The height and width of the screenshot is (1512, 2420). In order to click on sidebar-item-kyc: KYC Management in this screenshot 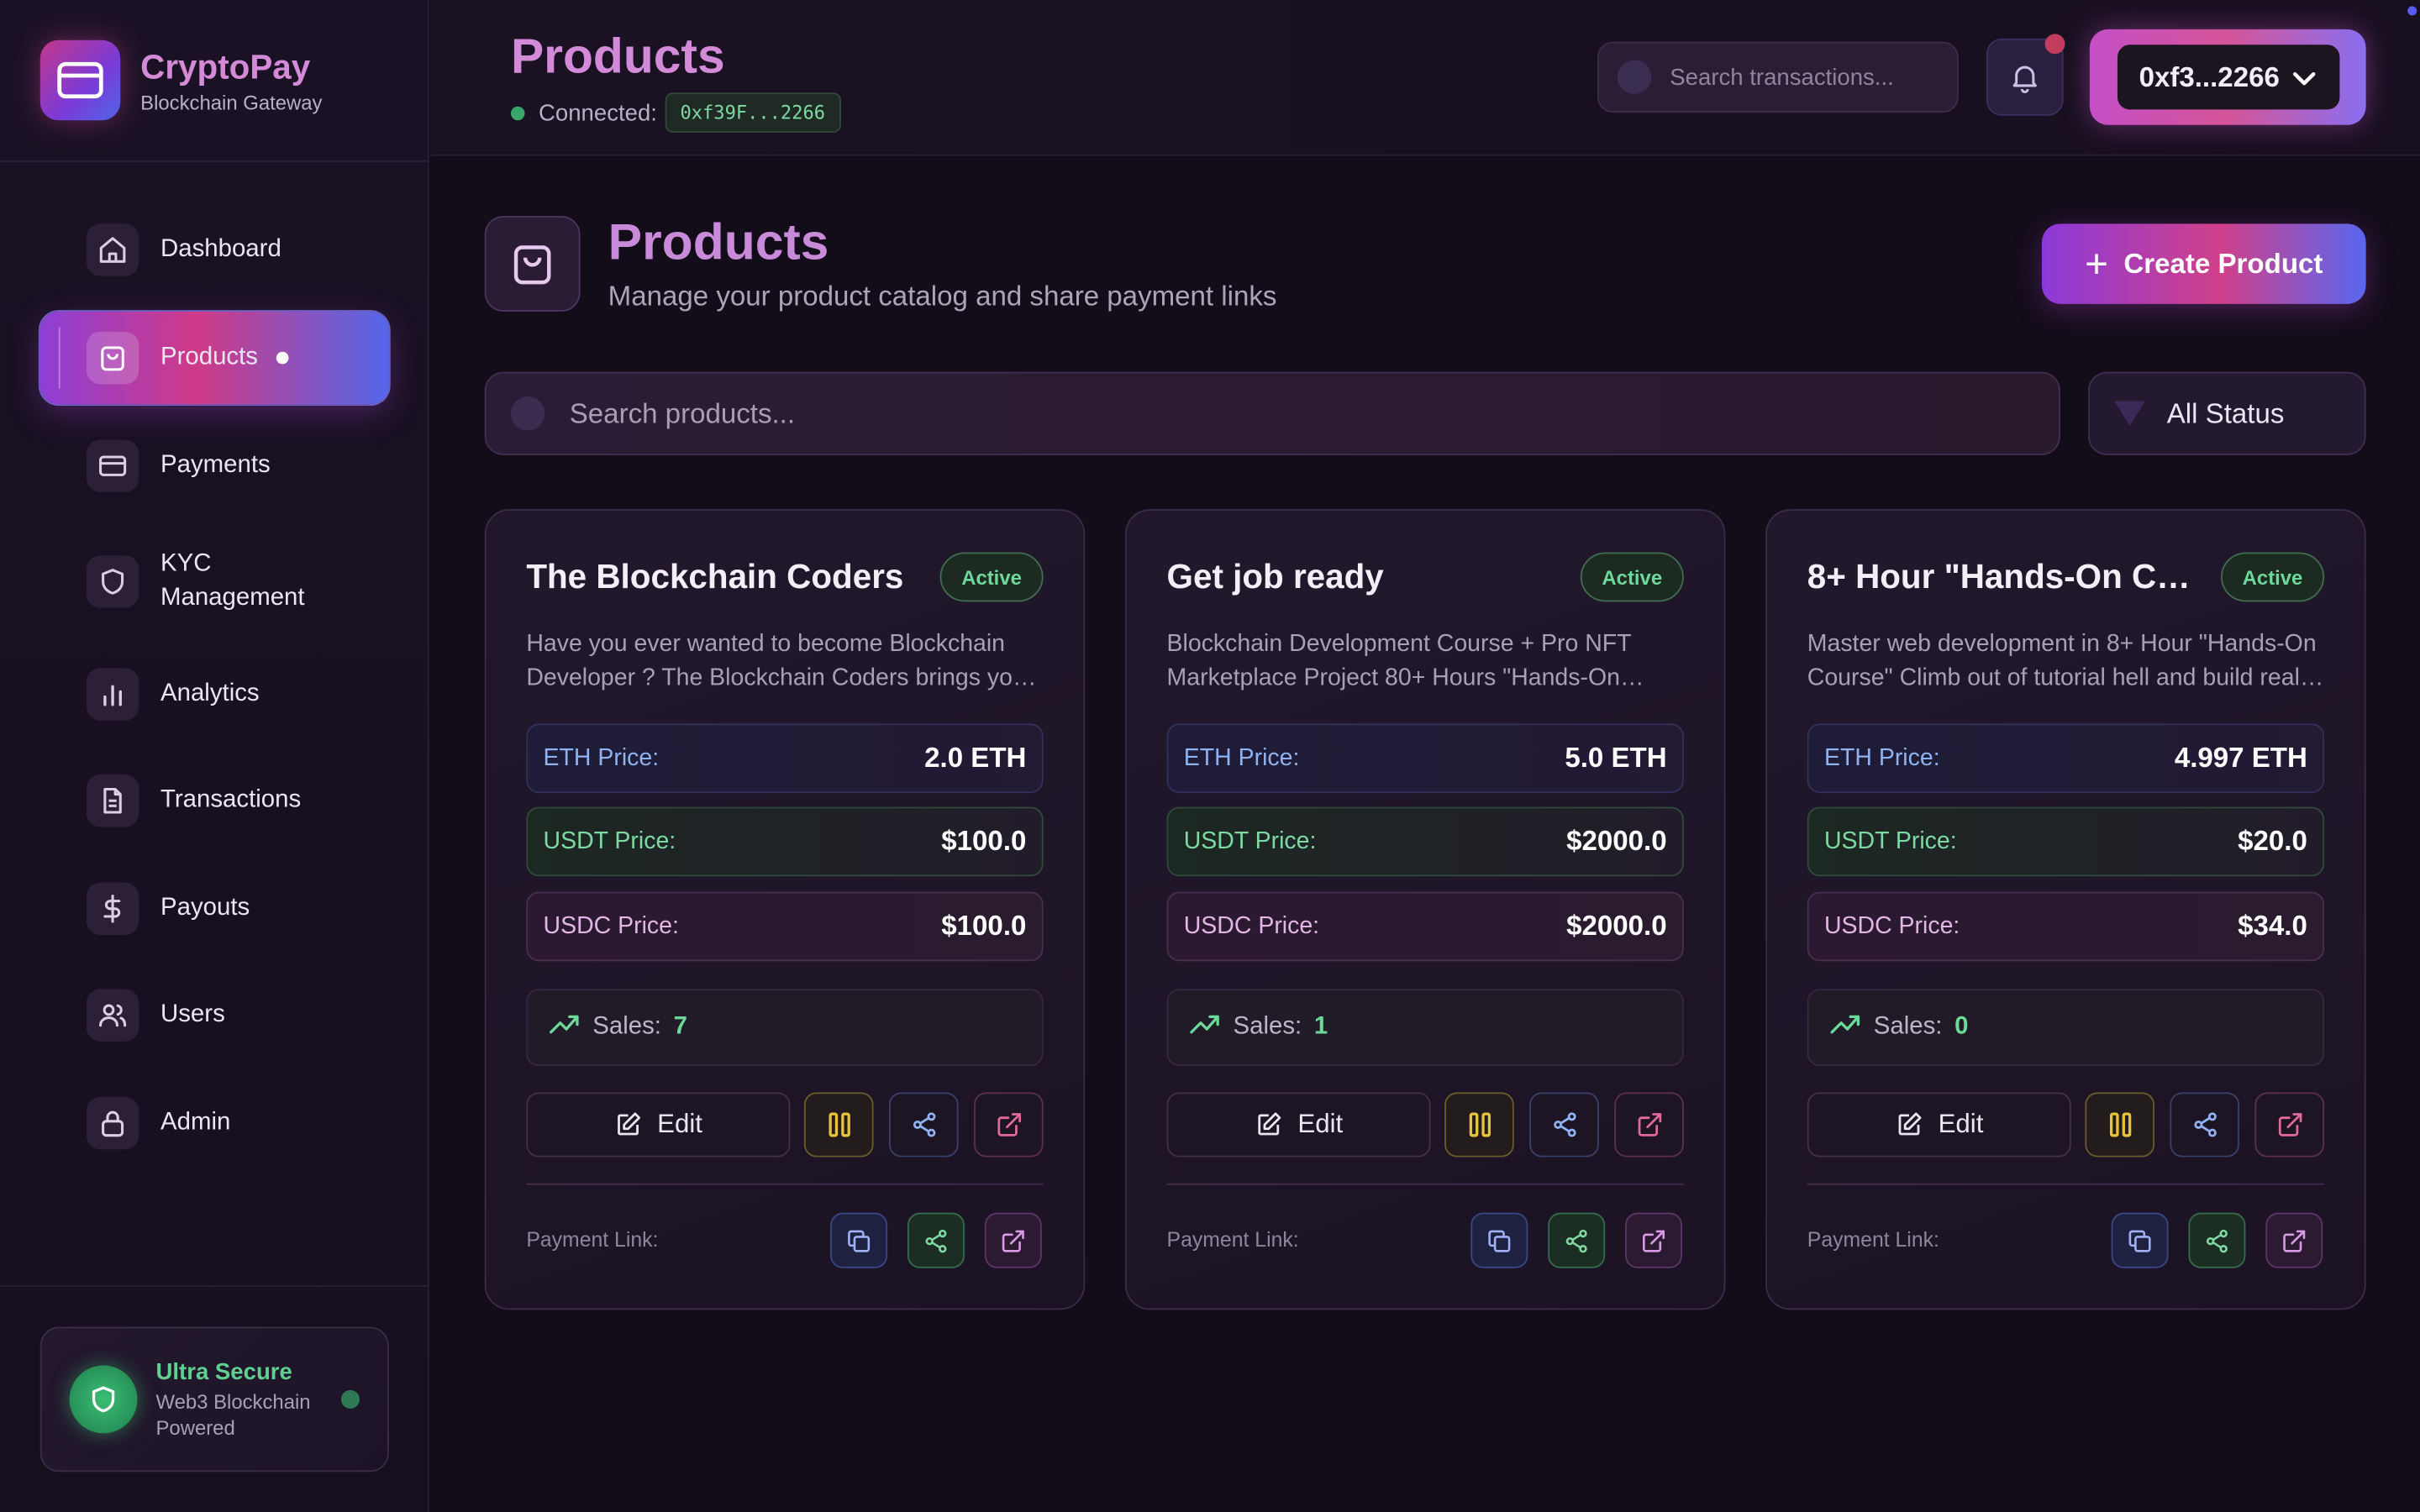, I will do `click(214, 582)`.